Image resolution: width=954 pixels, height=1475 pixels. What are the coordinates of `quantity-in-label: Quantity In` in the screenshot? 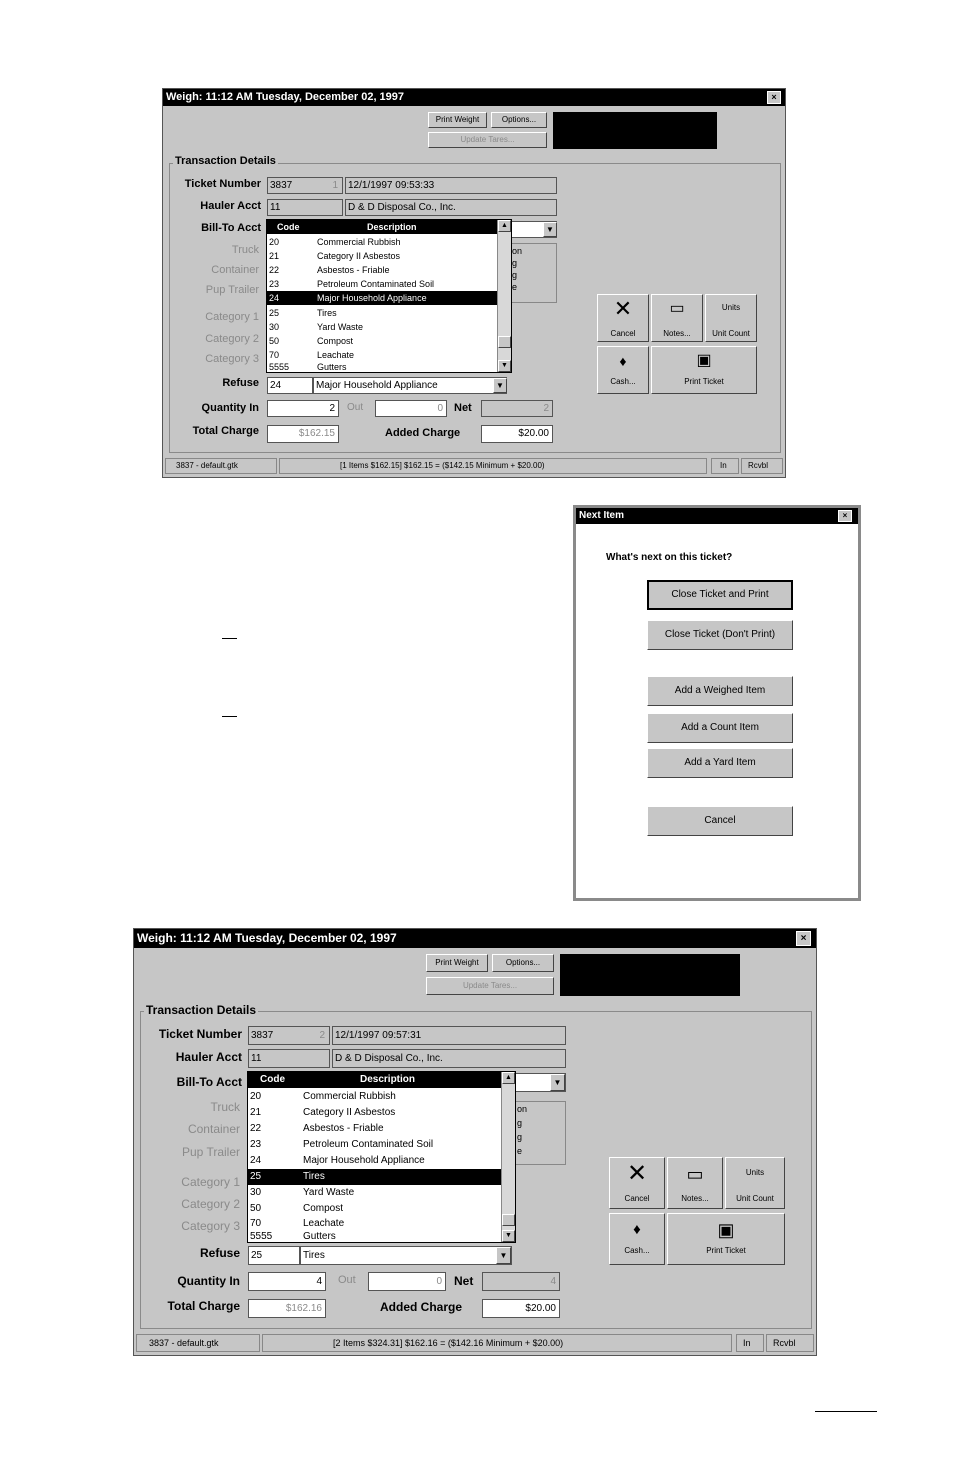 It's located at (208, 1281).